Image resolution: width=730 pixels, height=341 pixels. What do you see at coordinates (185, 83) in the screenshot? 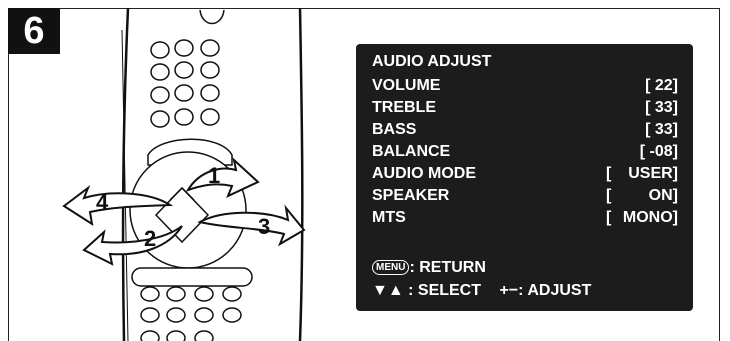
I see `number-keypad` at bounding box center [185, 83].